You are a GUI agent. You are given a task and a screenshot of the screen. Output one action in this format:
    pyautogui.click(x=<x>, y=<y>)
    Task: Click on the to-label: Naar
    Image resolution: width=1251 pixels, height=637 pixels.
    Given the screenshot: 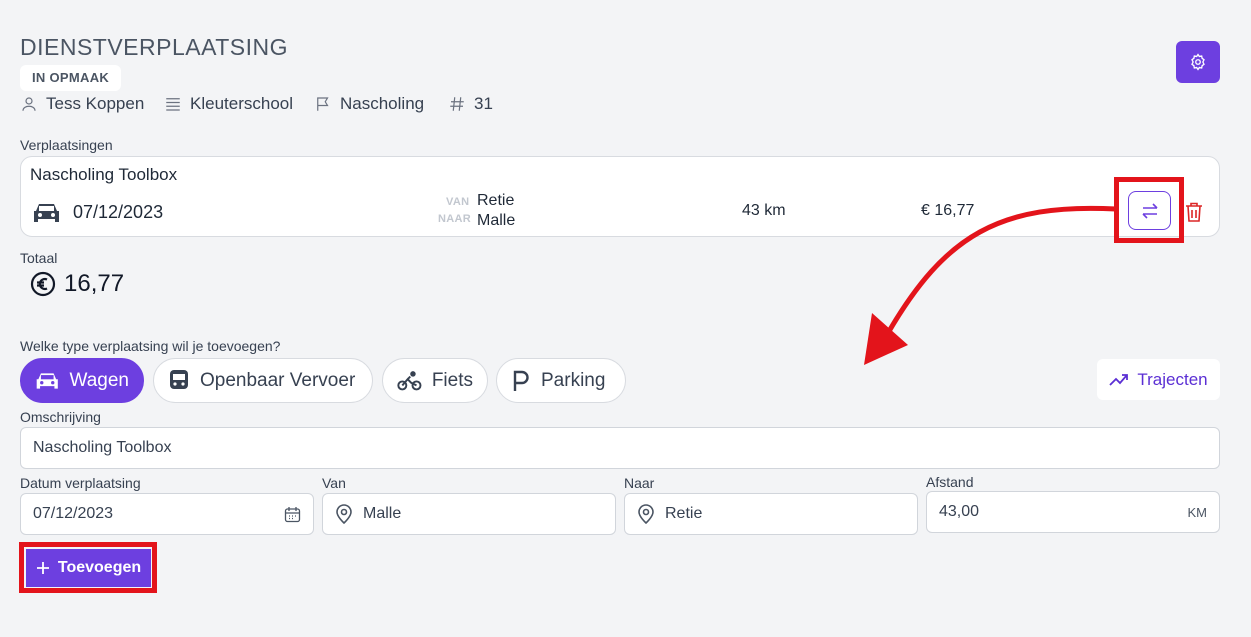 What is the action you would take?
    pyautogui.click(x=639, y=483)
    